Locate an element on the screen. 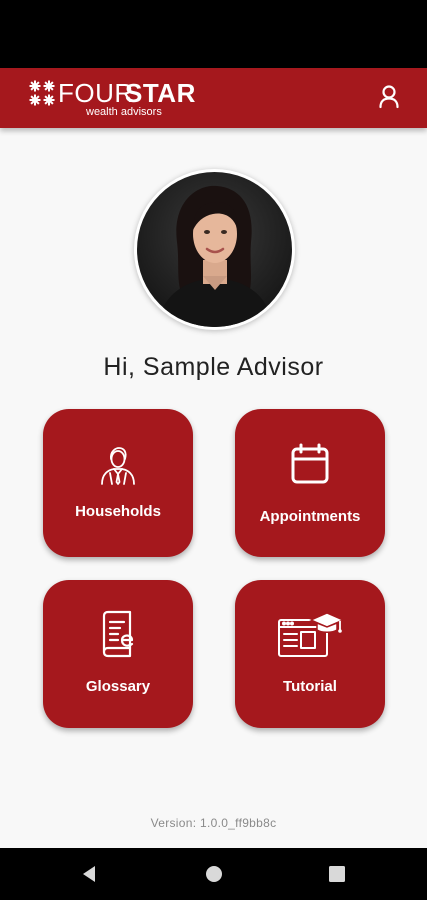  status-bar is located at coordinates (213, 34).